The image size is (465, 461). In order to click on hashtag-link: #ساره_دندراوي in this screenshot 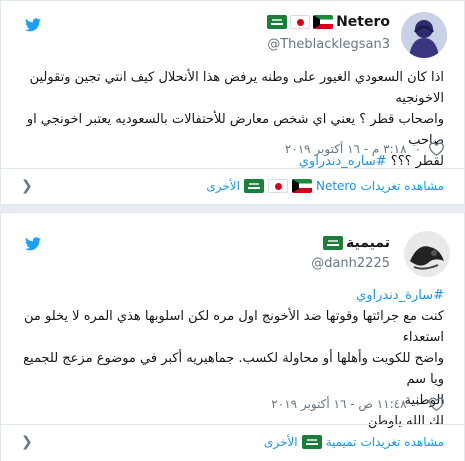, I will do `click(343, 161)`.